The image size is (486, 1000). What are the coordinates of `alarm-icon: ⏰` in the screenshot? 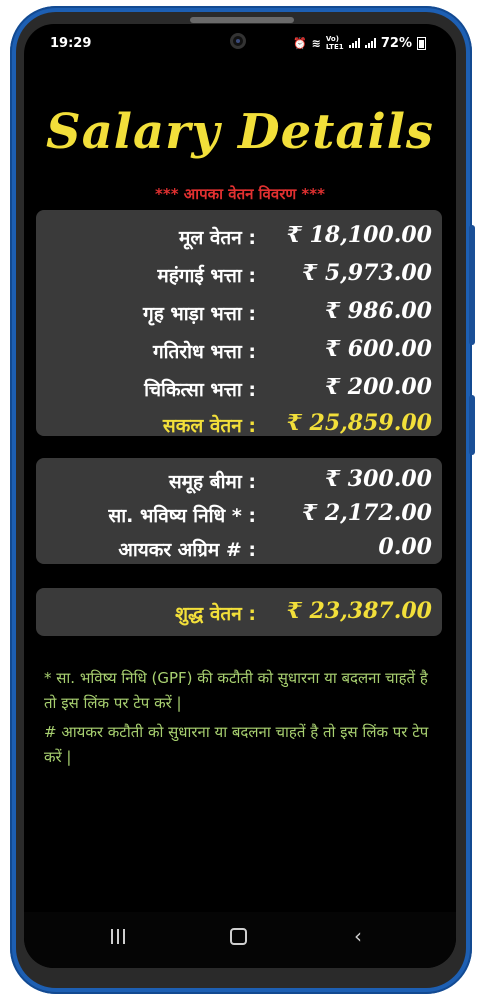 It's located at (299, 43).